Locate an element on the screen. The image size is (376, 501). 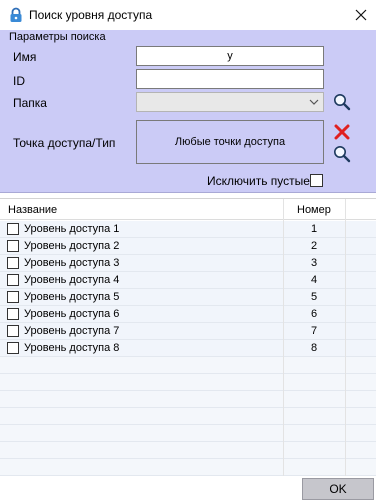
folder-search-button is located at coordinates (342, 102).